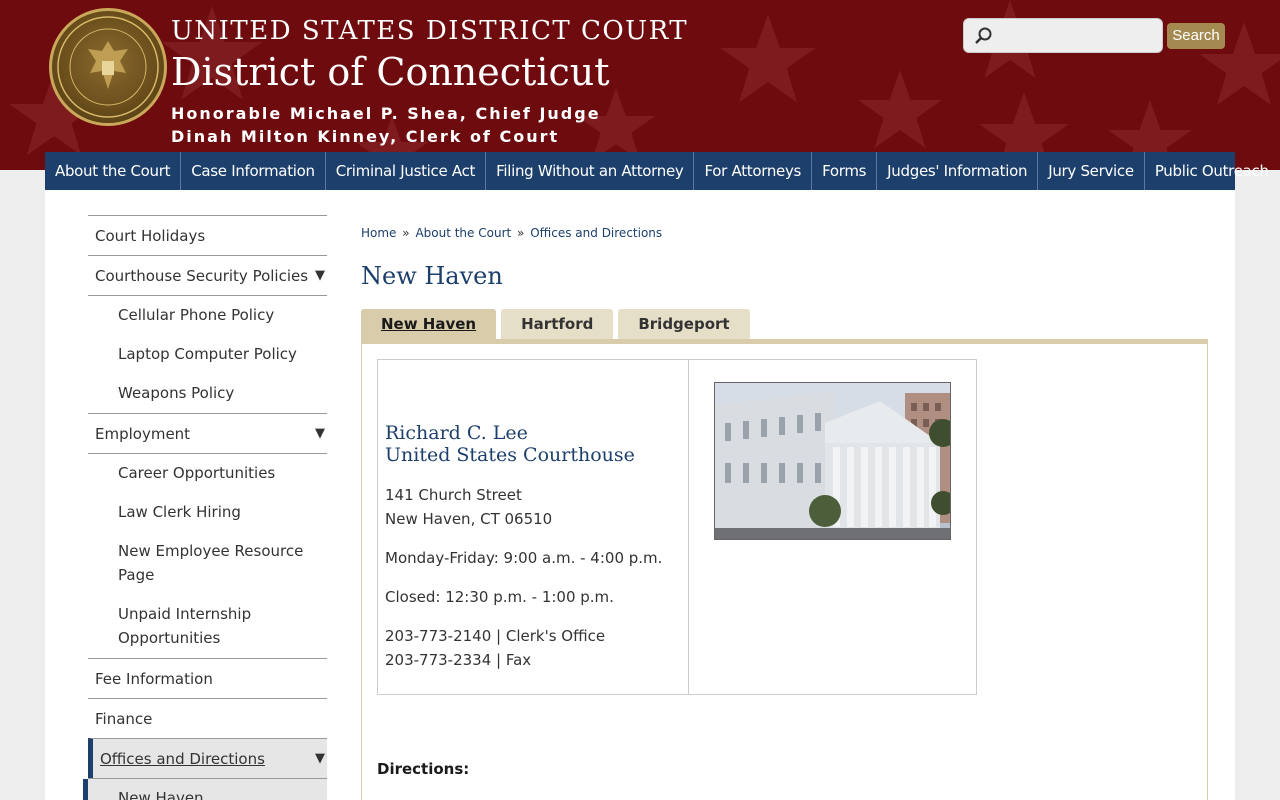  What do you see at coordinates (143, 434) in the screenshot?
I see `sidebar-item-label: Employment` at bounding box center [143, 434].